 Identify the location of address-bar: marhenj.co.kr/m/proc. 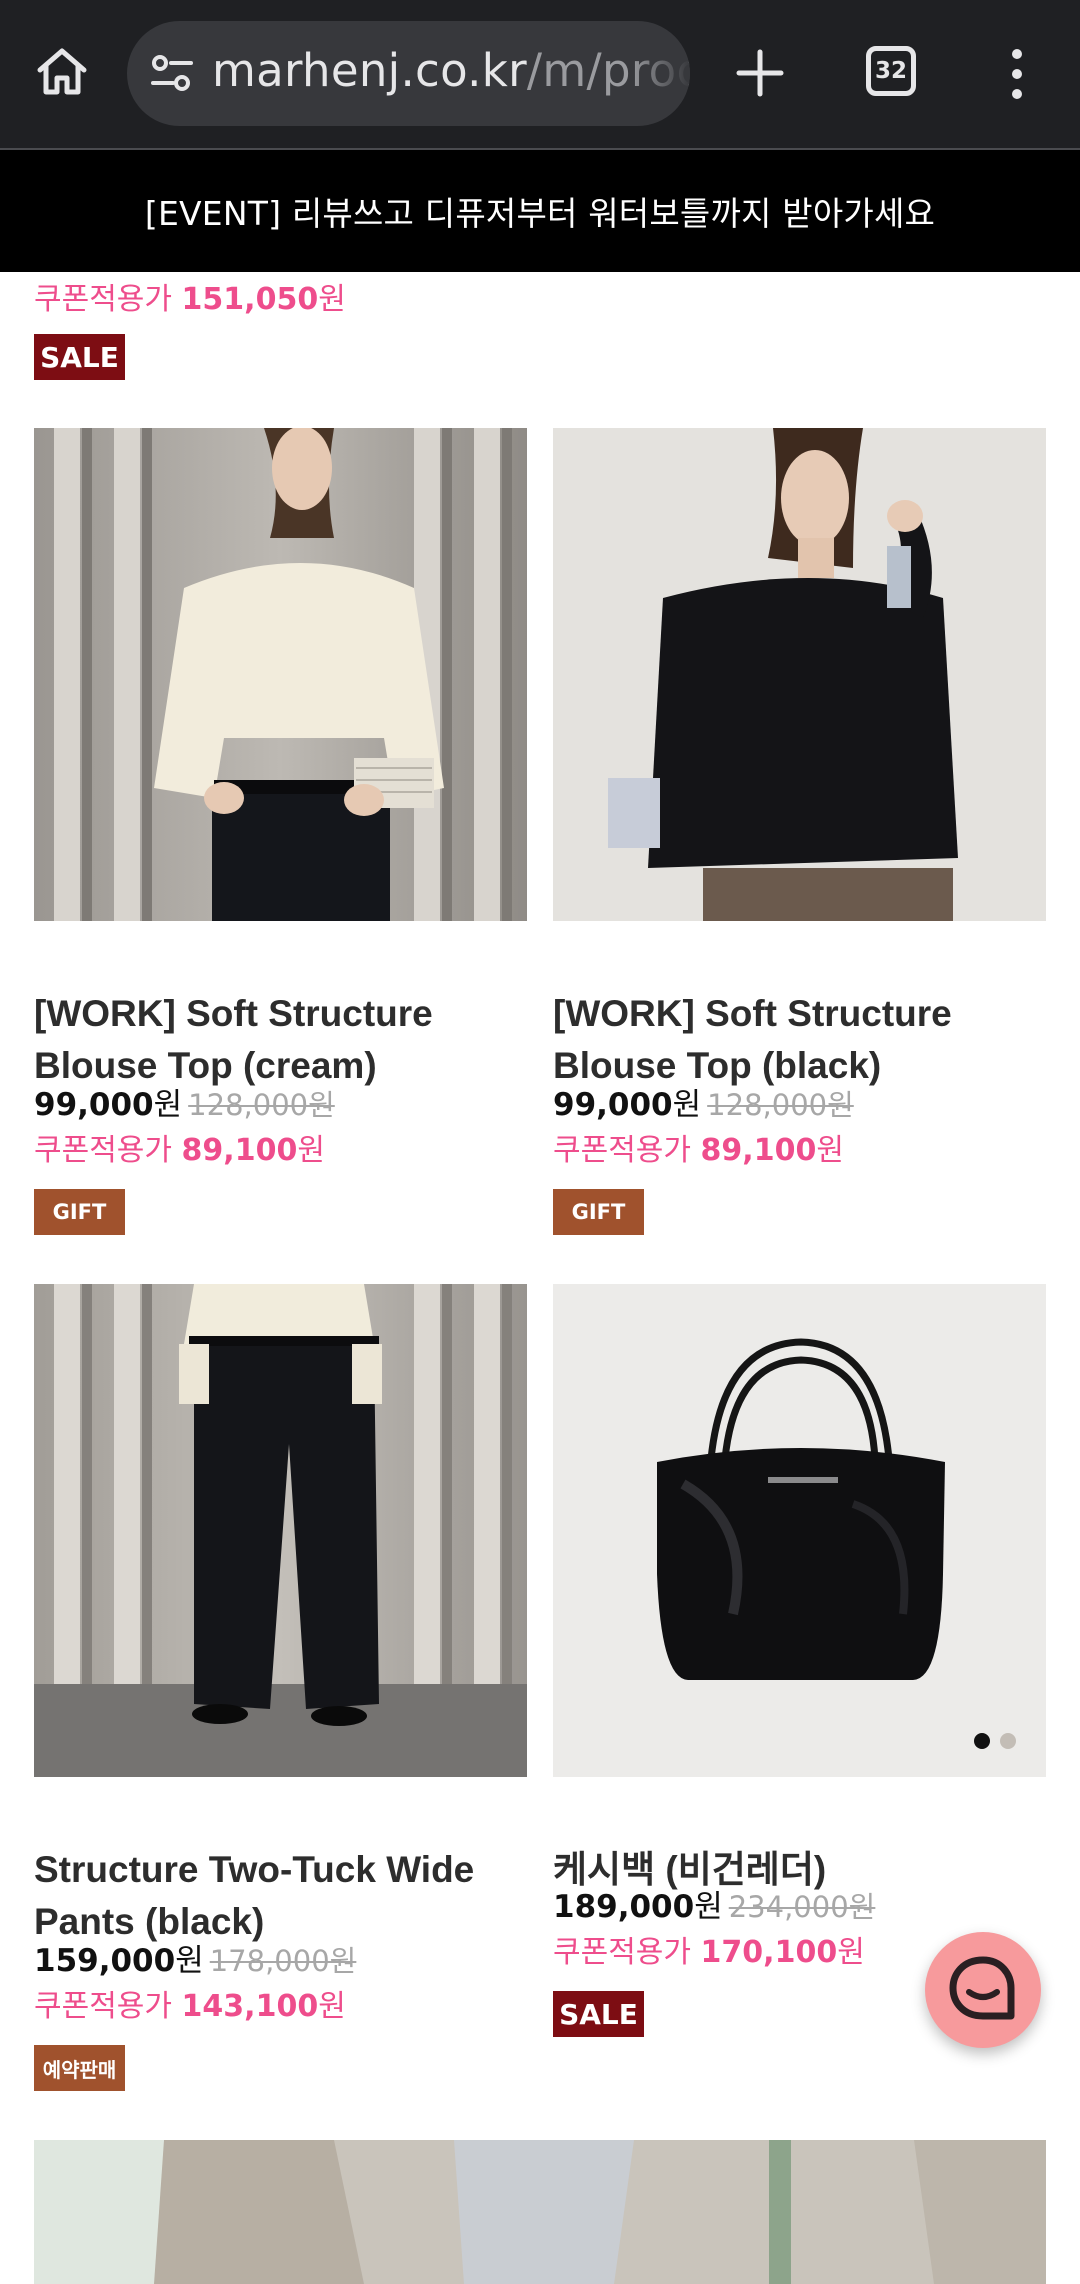
(408, 73).